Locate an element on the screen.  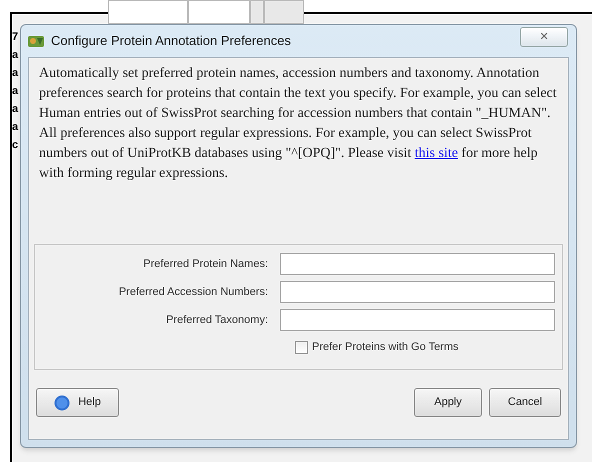
help-button: Help is located at coordinates (77, 402).